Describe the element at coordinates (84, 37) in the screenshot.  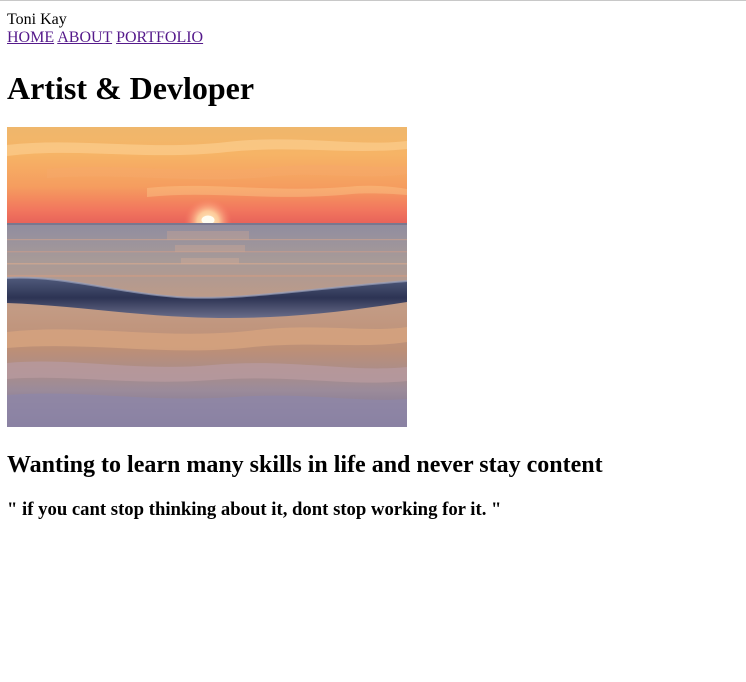
I see `nav-link-about: ABOUT` at that location.